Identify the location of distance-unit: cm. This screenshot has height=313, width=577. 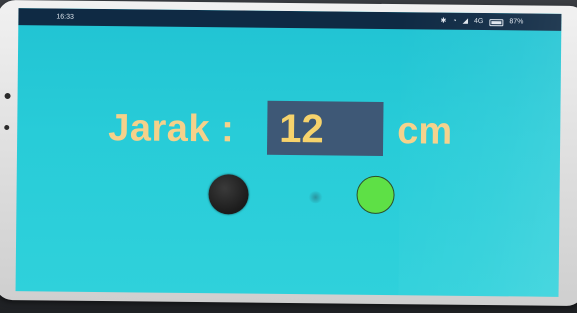
(425, 131).